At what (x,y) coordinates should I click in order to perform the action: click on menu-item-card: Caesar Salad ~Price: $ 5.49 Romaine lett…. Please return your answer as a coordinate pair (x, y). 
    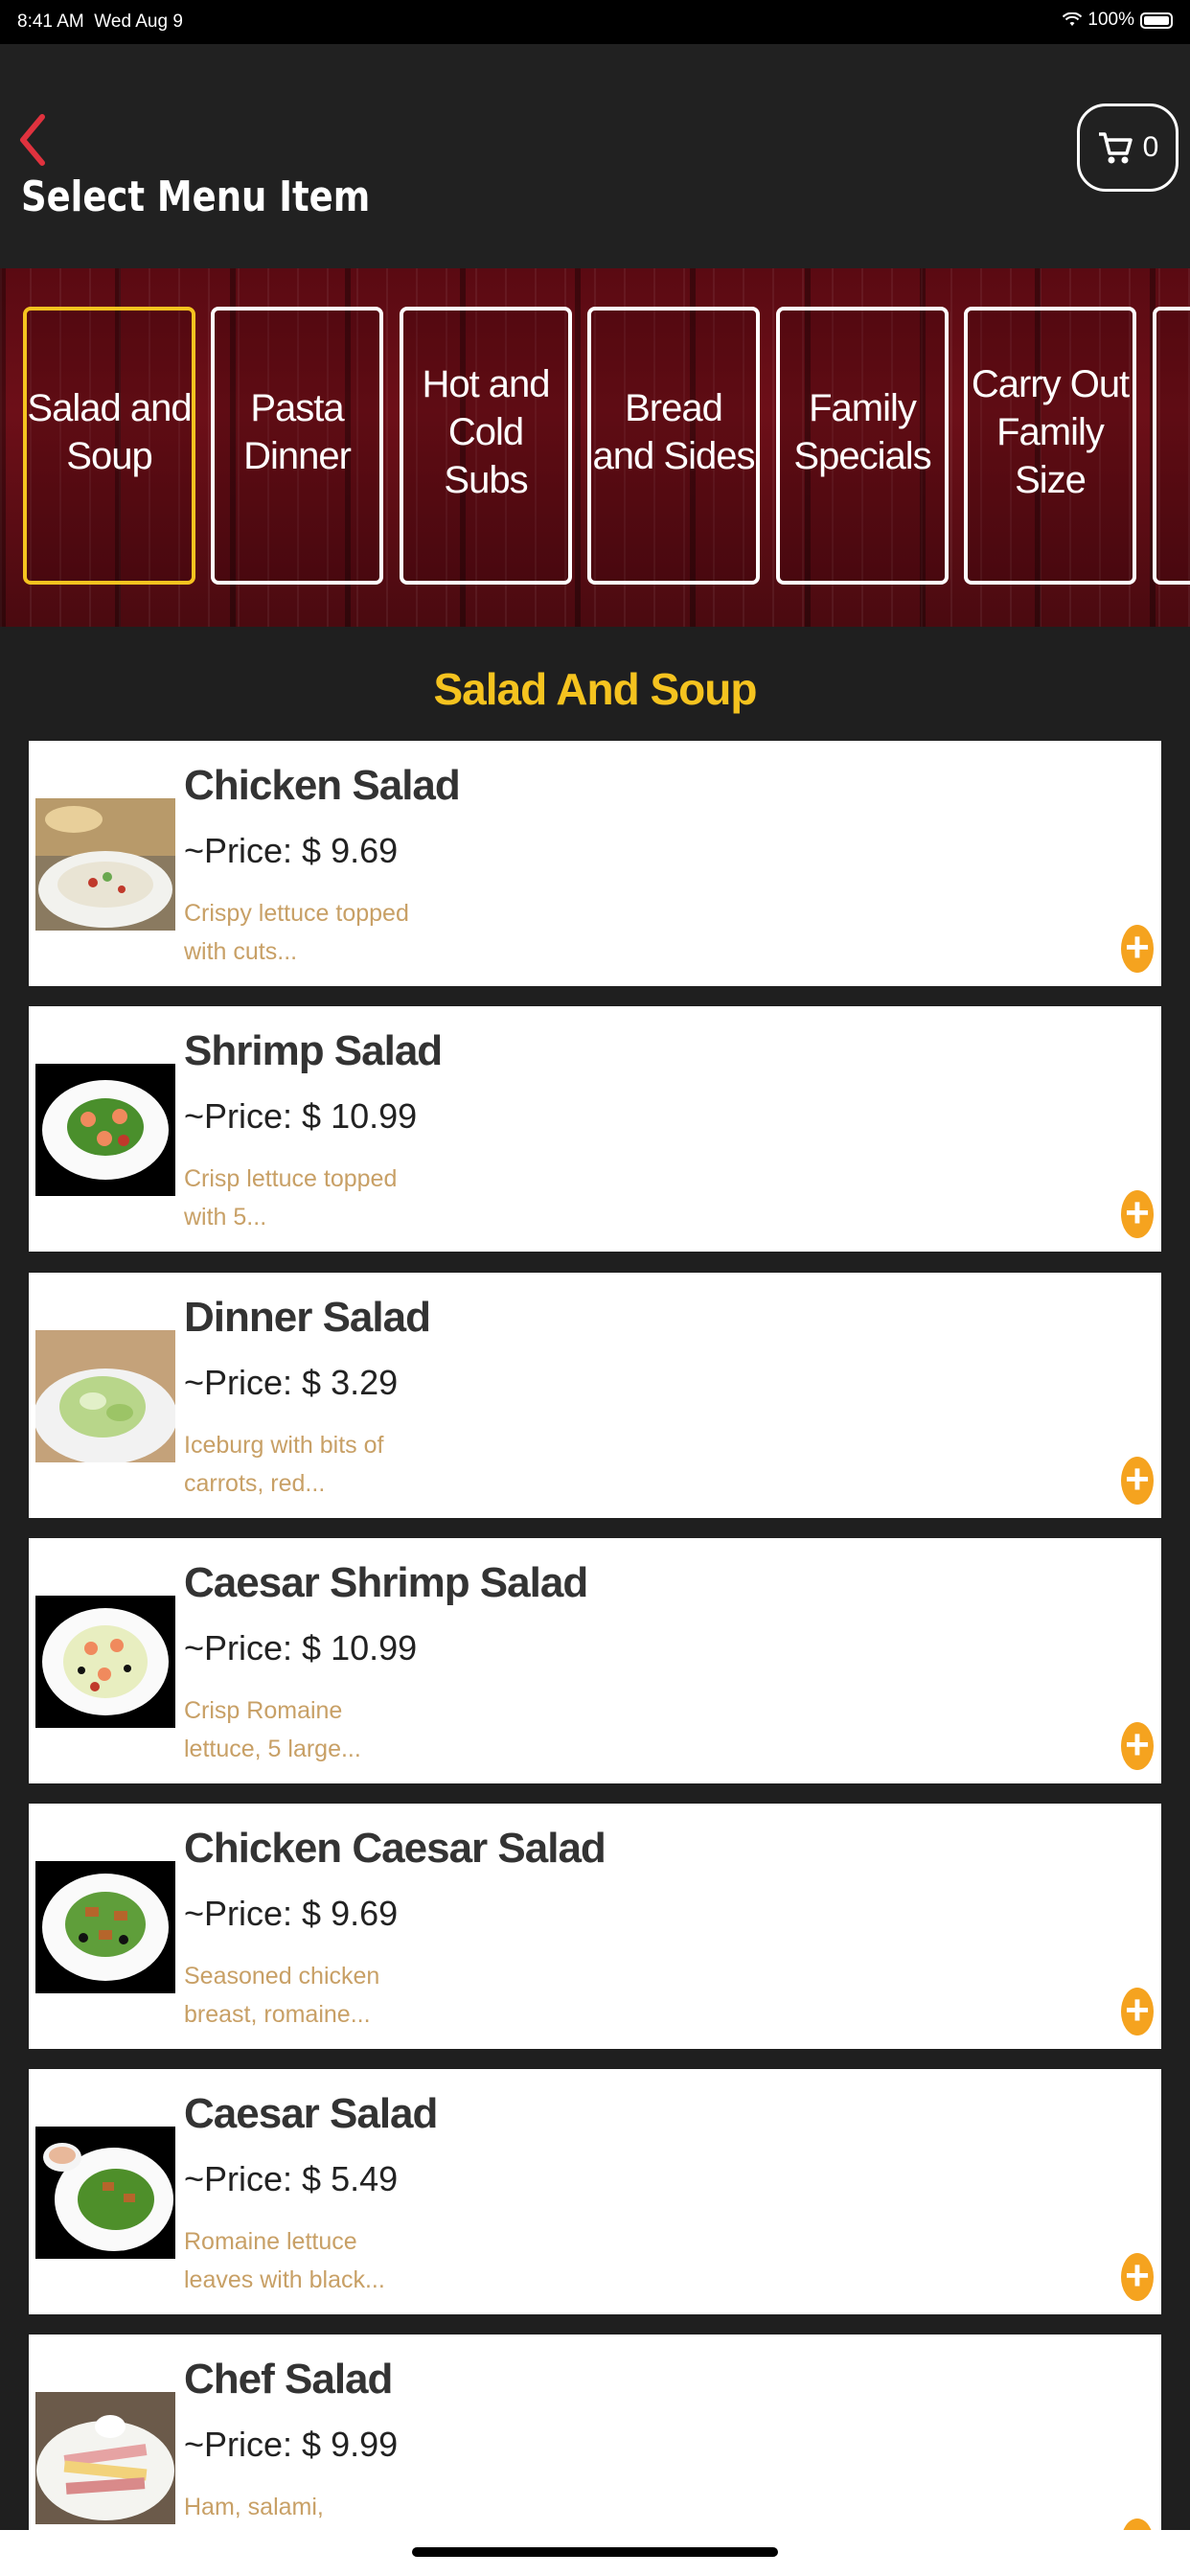
    Looking at the image, I should click on (595, 2191).